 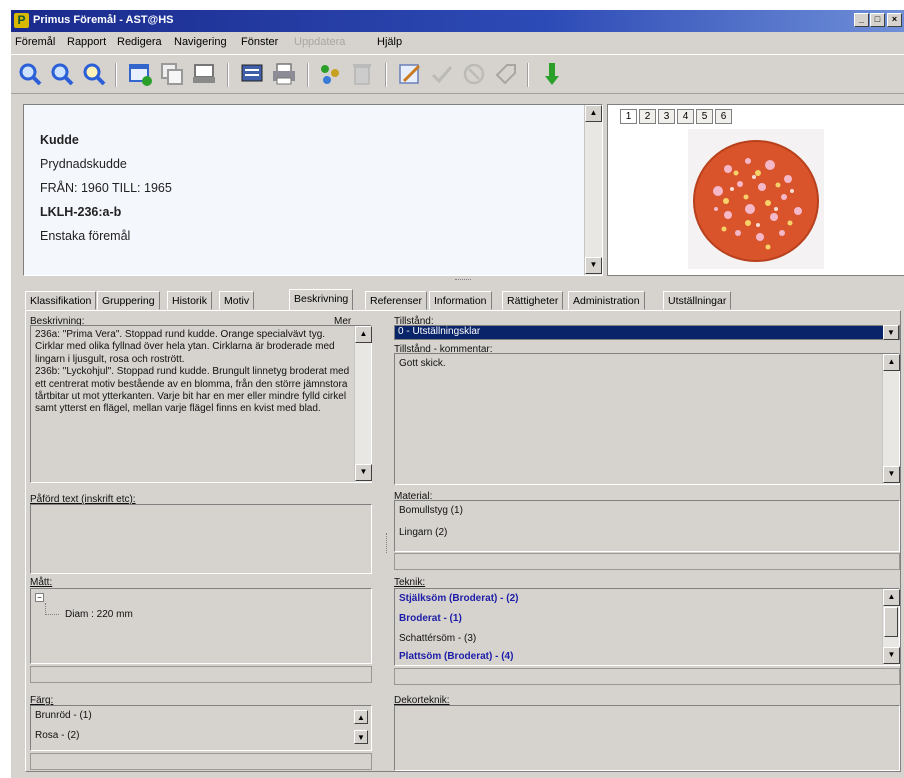 I want to click on search-next-icon, so click(x=62, y=74).